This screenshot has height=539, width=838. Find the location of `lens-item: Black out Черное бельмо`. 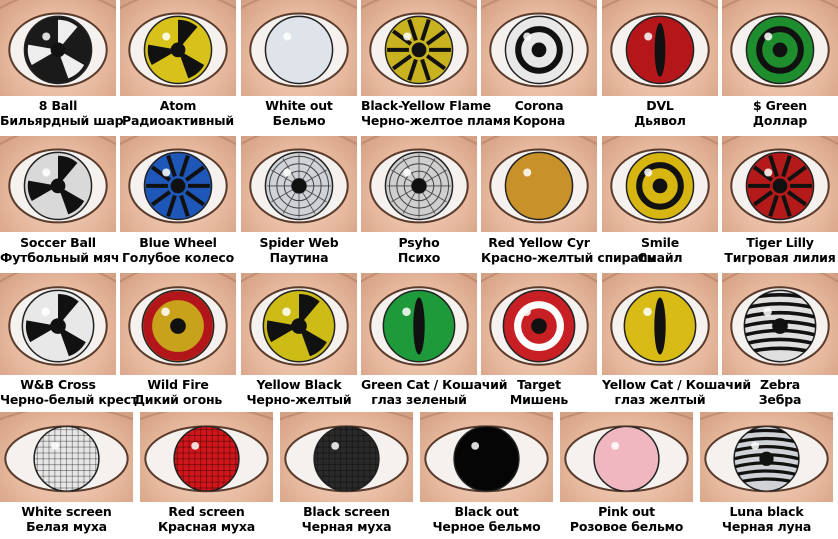

lens-item: Black out Черное бельмо is located at coordinates (486, 475).